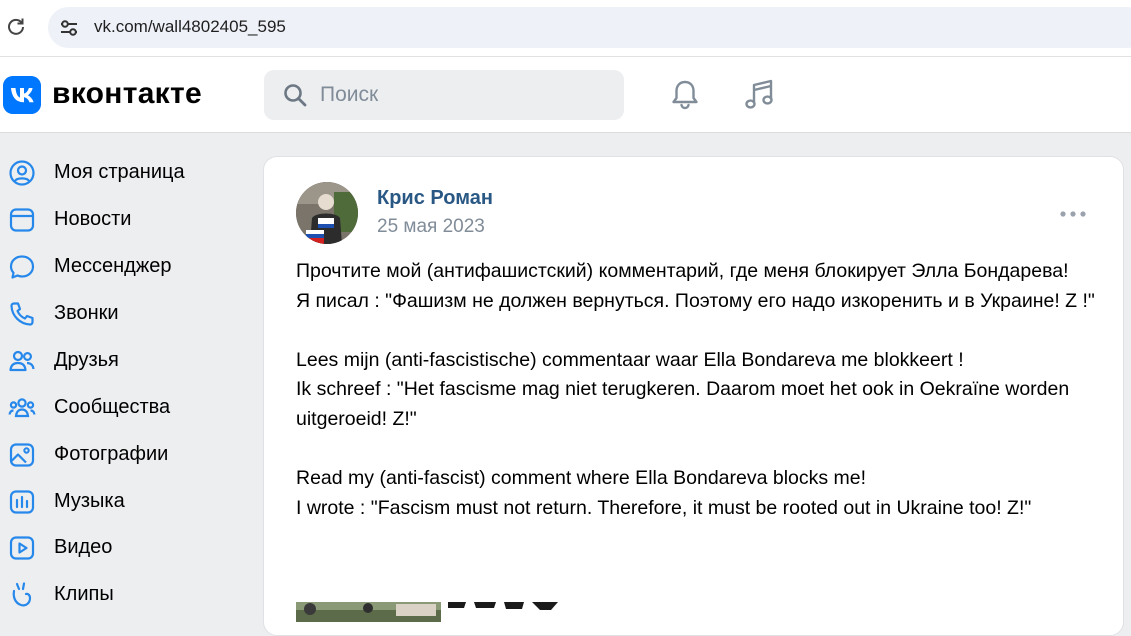  Describe the element at coordinates (125, 595) in the screenshot. I see `sidebar-item-clips: Клипы` at that location.